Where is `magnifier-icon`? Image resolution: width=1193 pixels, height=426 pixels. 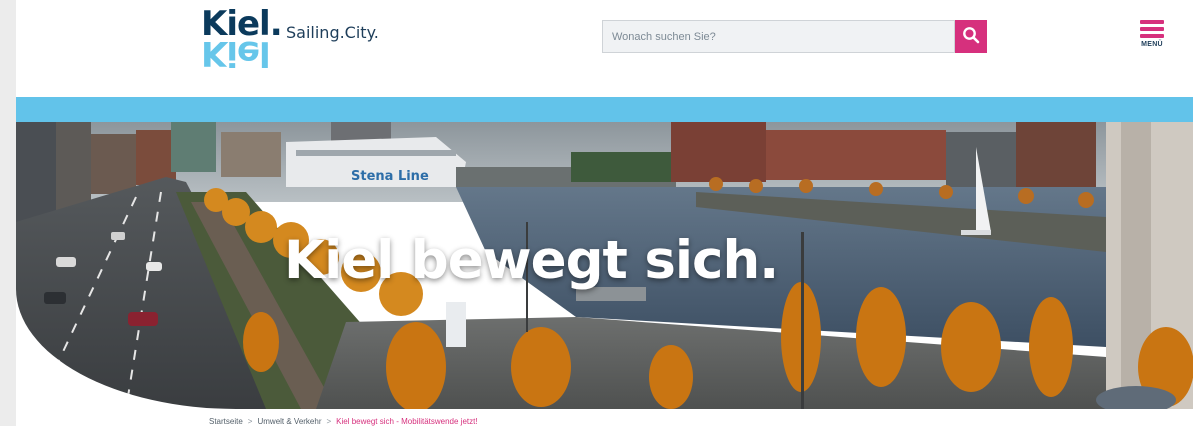
magnifier-icon is located at coordinates (971, 36).